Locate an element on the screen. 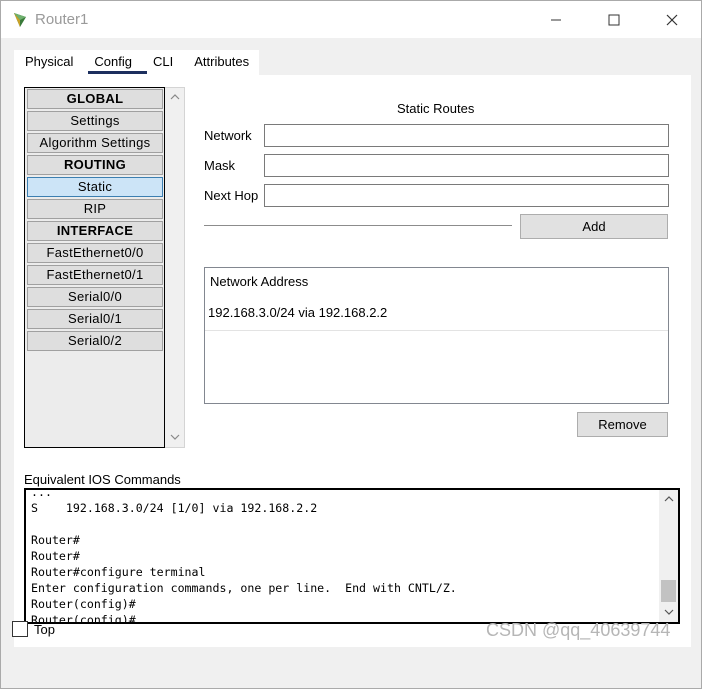 This screenshot has height=689, width=702. ios-commands-label: Equivalent IOS Commands is located at coordinates (102, 479).